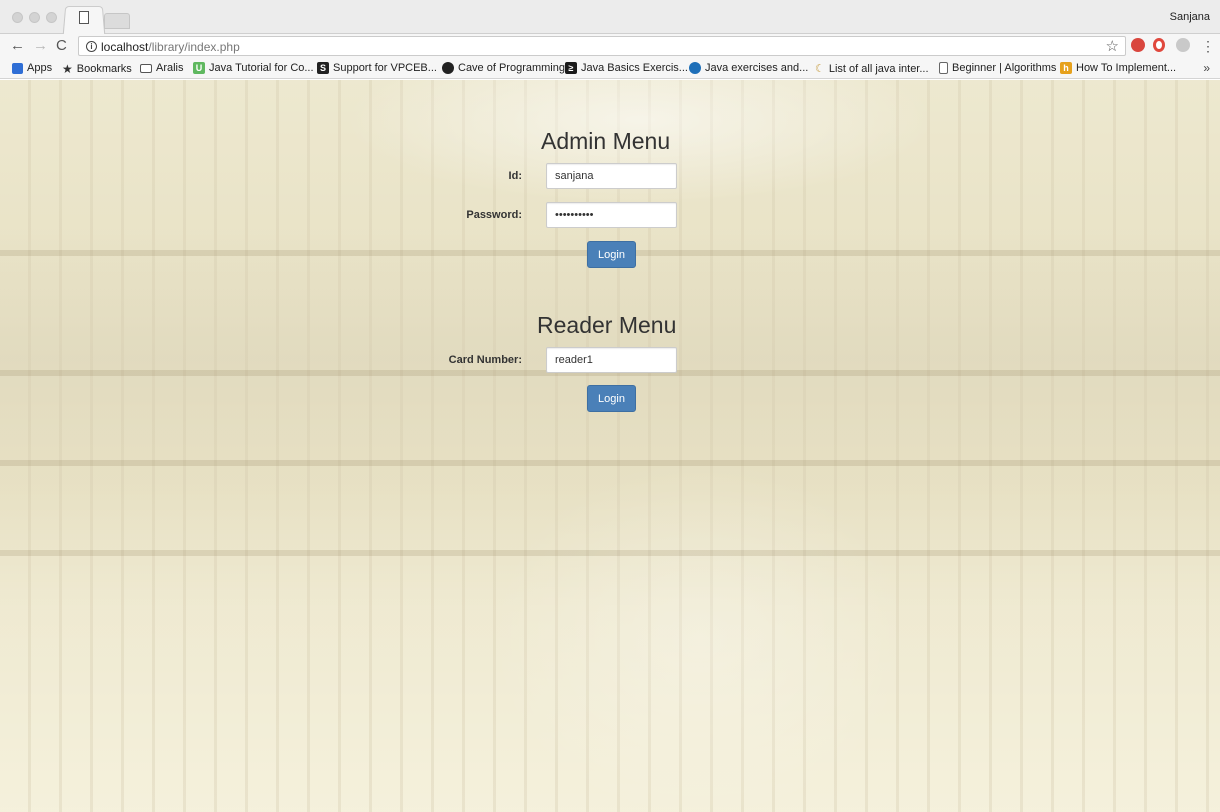  I want to click on info-icon: i, so click(91, 46).